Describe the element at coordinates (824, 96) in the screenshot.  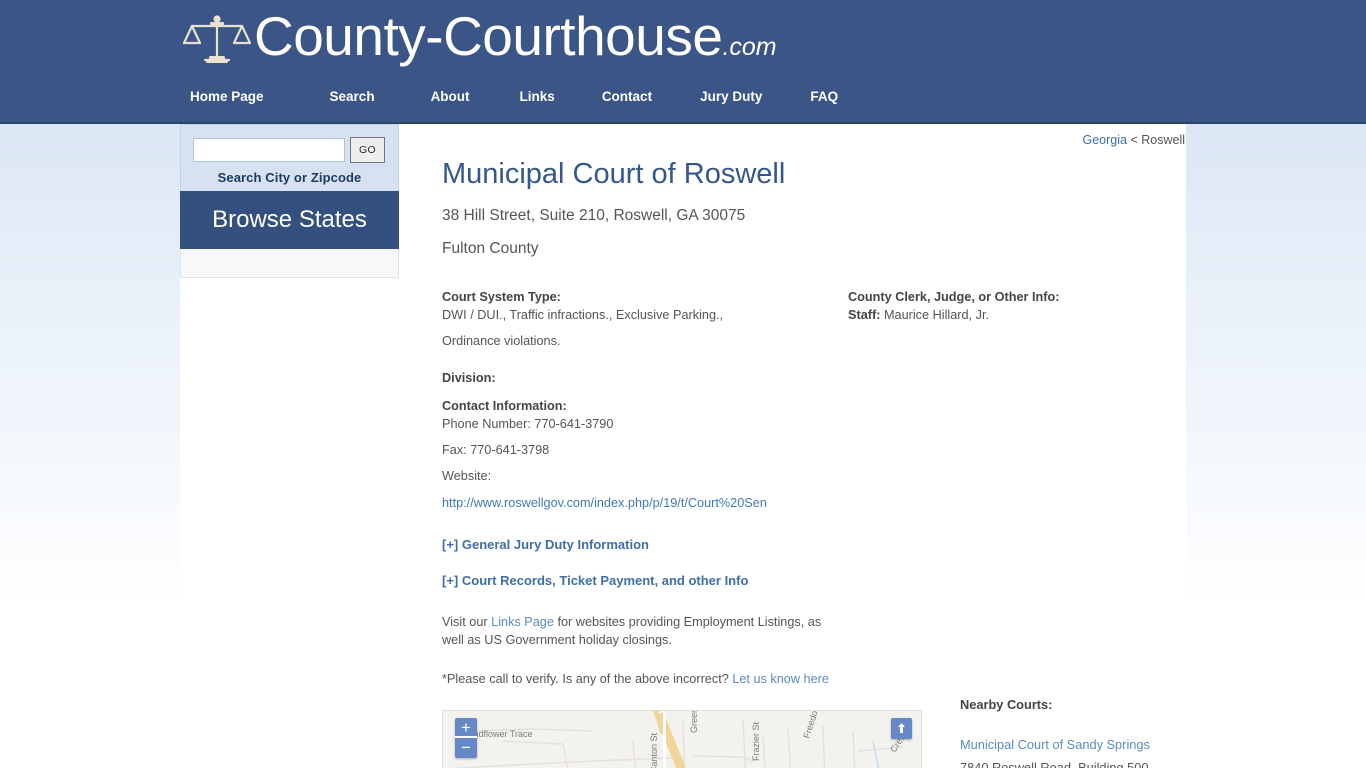
I see `nav-item-faq: FAQ` at that location.